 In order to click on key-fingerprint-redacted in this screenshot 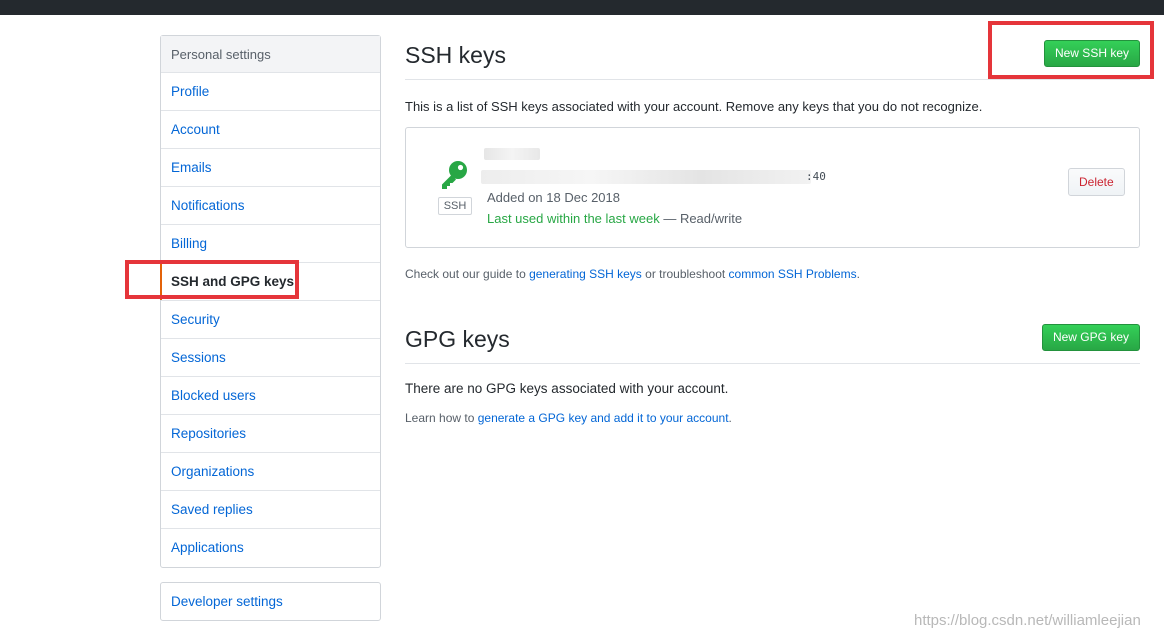, I will do `click(646, 177)`.